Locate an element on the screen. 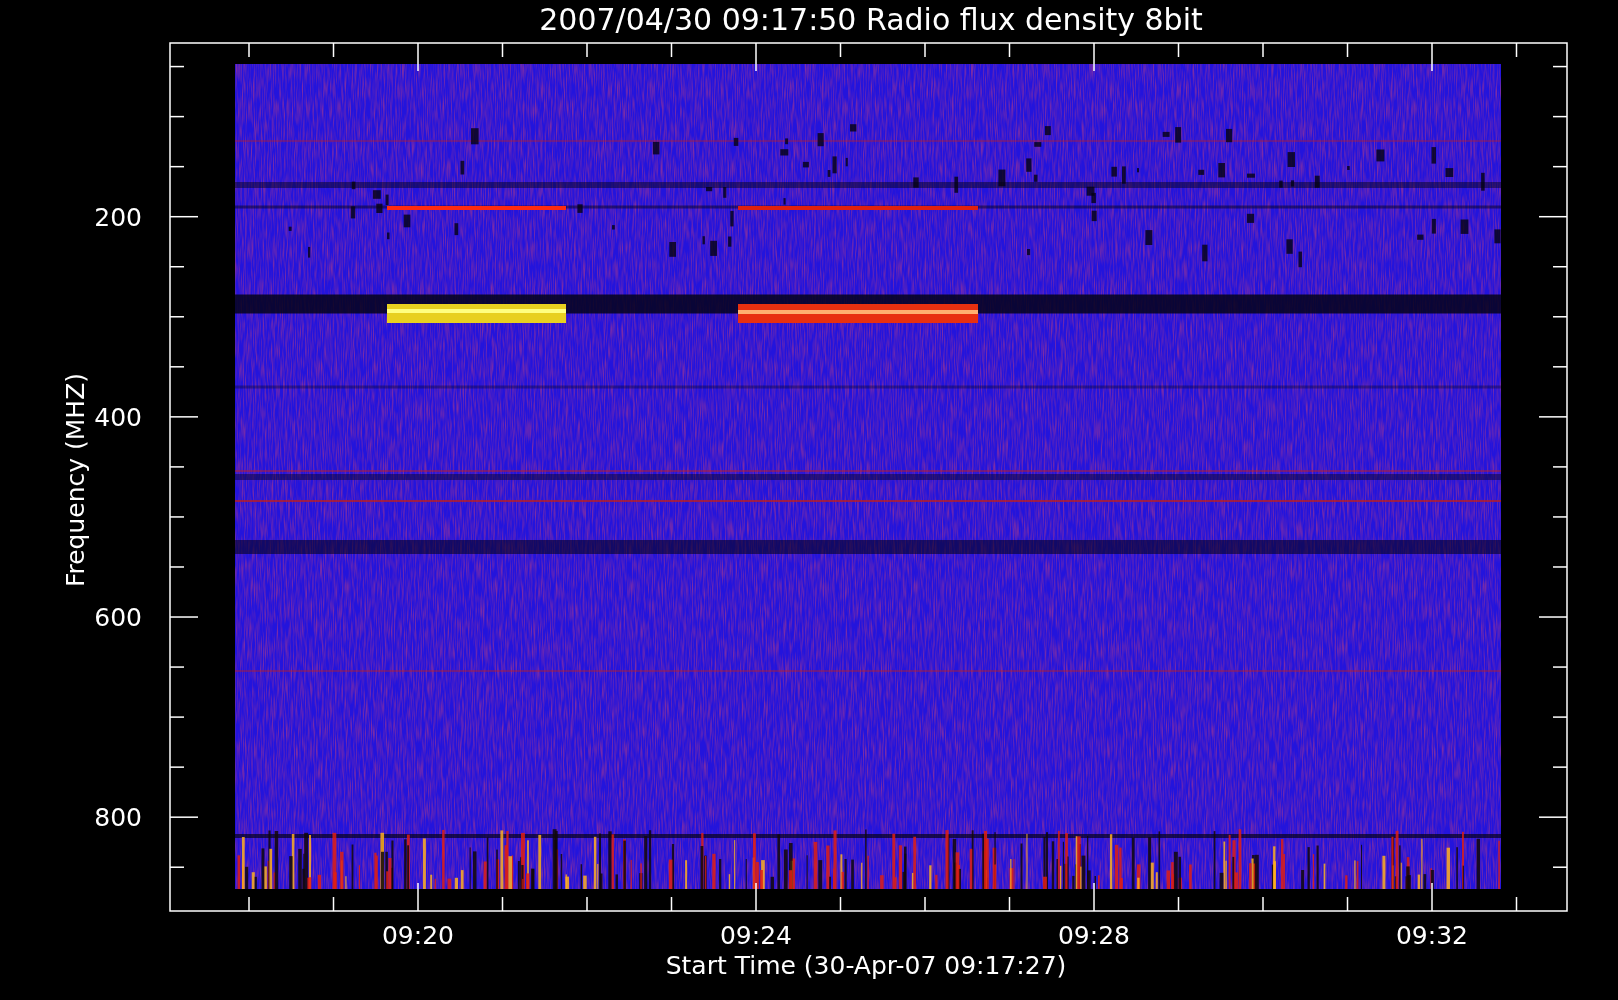 Image resolution: width=1618 pixels, height=1000 pixels. y-tick-label: 800 is located at coordinates (118, 818).